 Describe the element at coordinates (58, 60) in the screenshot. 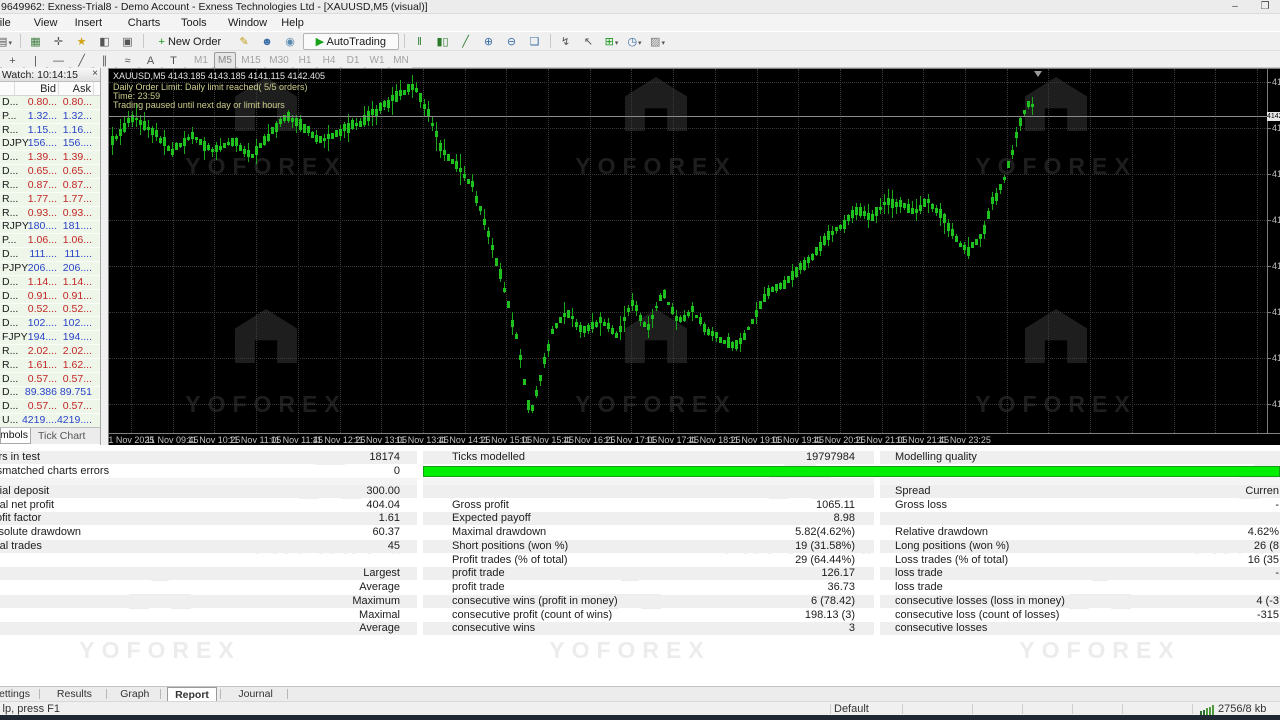

I see `horizontal-line-tool: —` at that location.